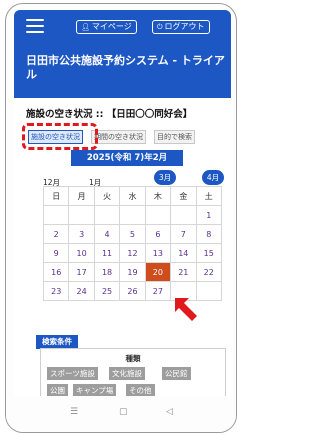  Describe the element at coordinates (158, 234) in the screenshot. I see `calendar-day: 6` at that location.